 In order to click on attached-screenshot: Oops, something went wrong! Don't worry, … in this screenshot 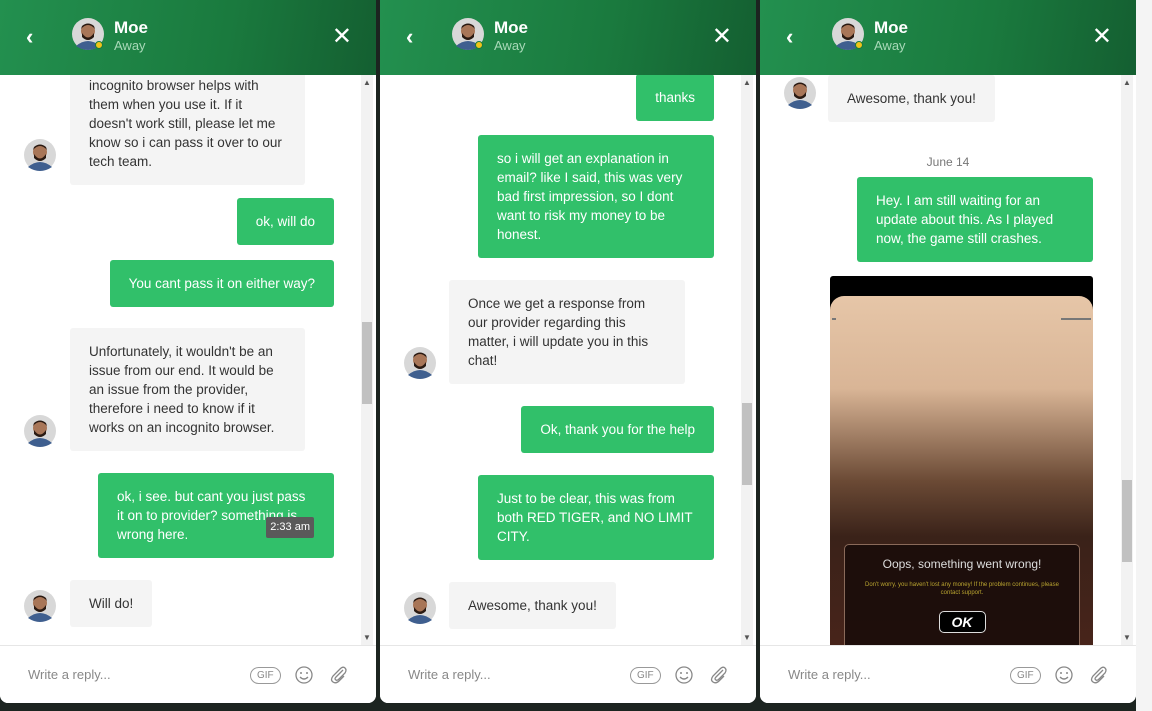, I will do `click(961, 460)`.